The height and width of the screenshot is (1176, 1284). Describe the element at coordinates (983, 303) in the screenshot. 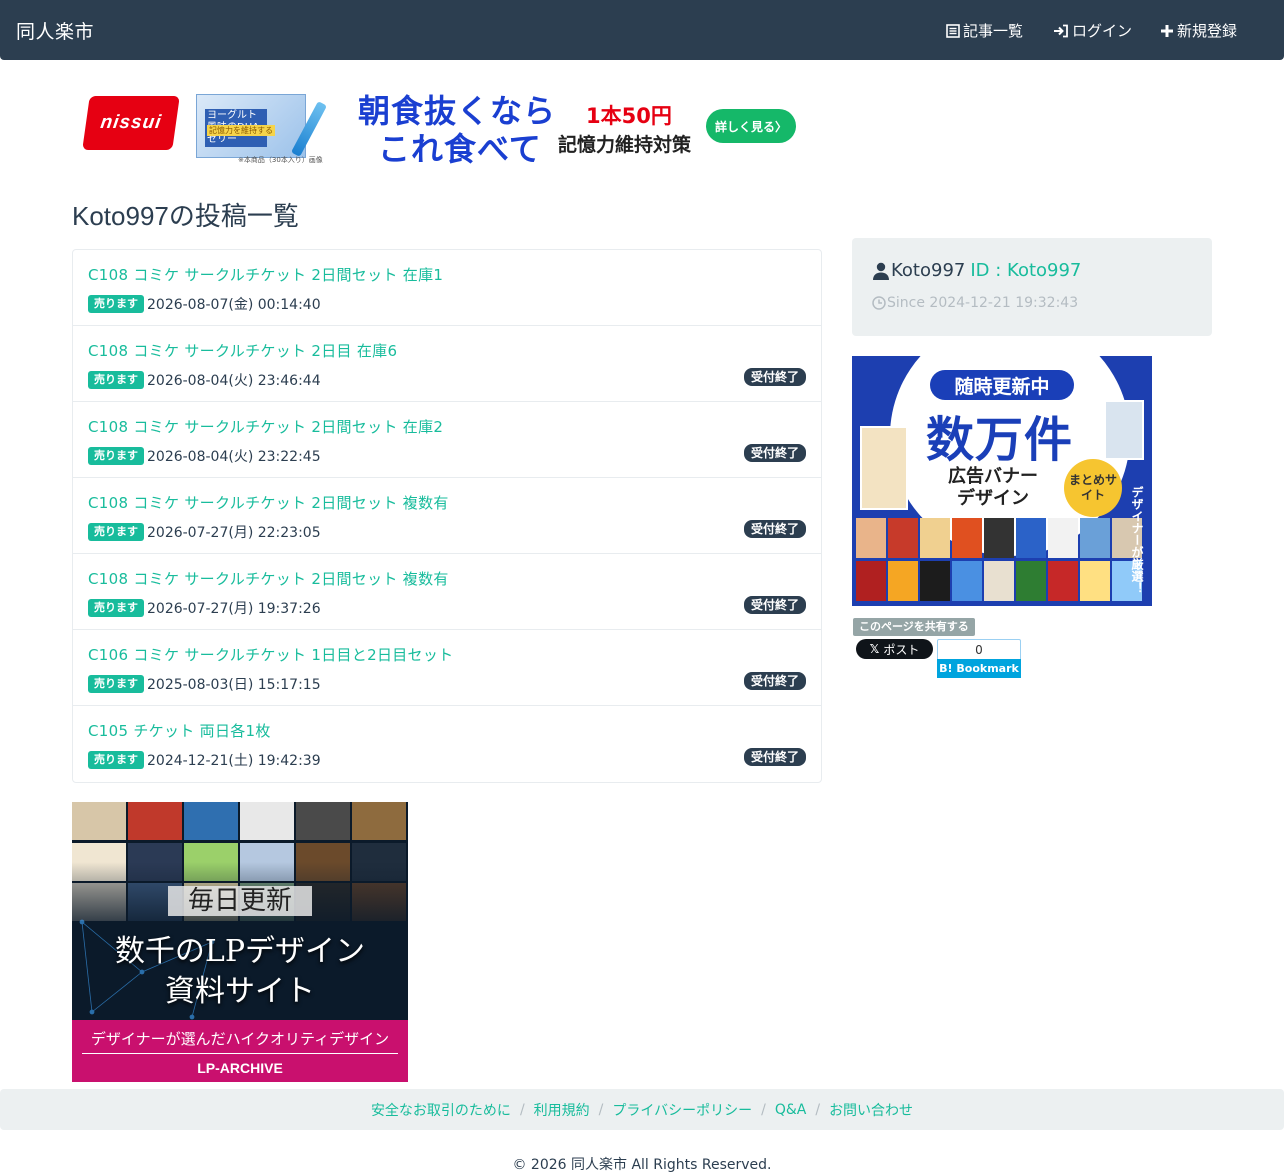

I see `profile-since: Since 2024-12-21 19:32:43` at that location.